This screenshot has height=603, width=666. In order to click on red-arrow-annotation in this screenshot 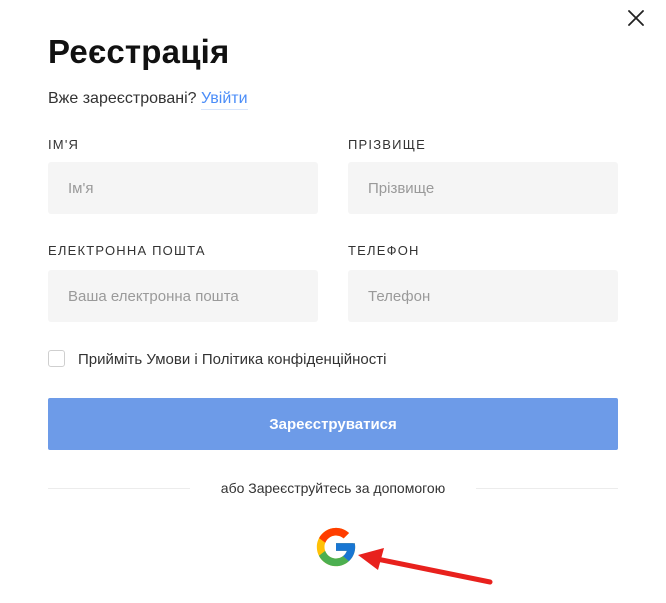, I will do `click(425, 565)`.